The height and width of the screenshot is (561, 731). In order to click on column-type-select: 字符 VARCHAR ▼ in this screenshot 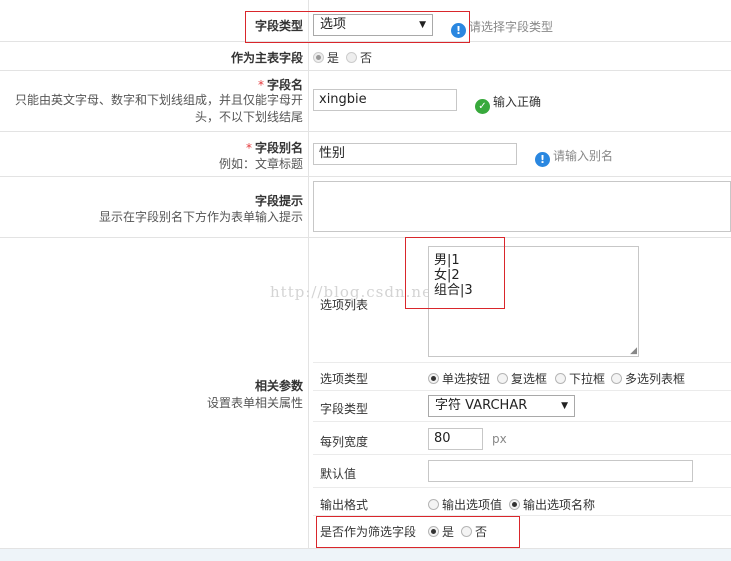, I will do `click(501, 406)`.